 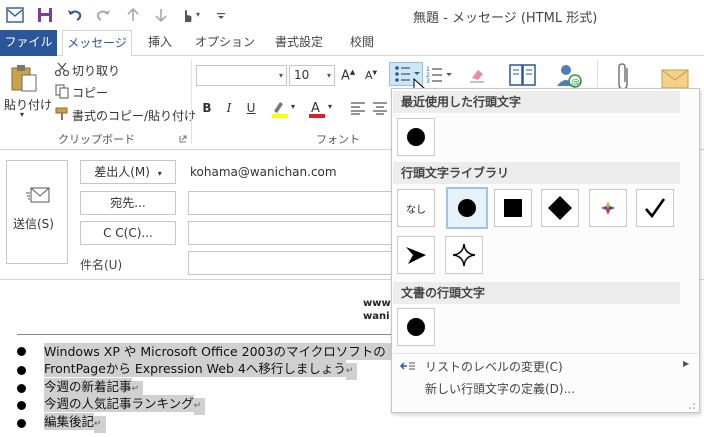 What do you see at coordinates (133, 15) in the screenshot?
I see `up-arrow-icon` at bounding box center [133, 15].